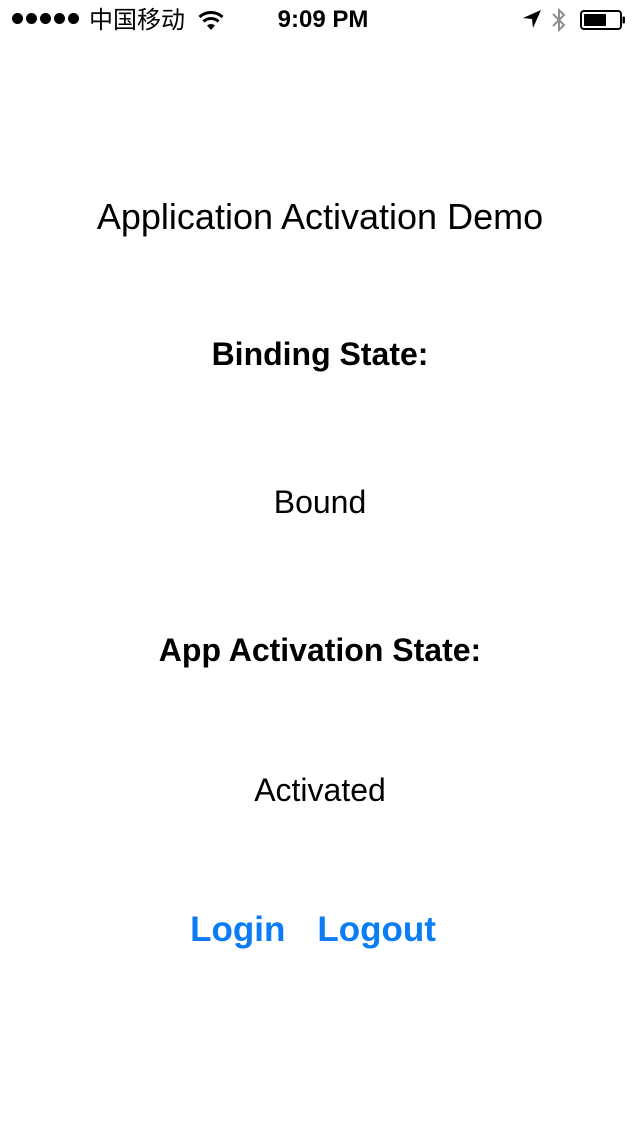  Describe the element at coordinates (559, 20) in the screenshot. I see `bluetooth-icon` at that location.